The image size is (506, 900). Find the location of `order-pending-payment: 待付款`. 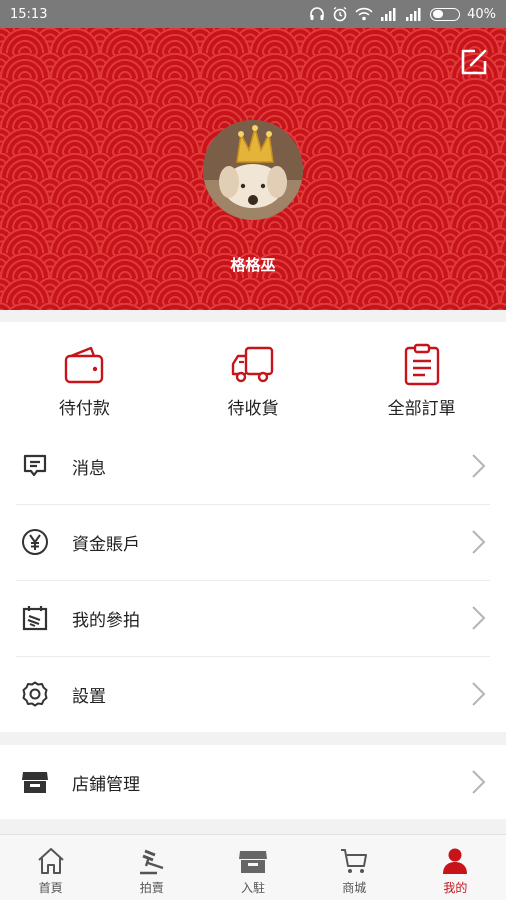

order-pending-payment: 待付款 is located at coordinates (84, 375).